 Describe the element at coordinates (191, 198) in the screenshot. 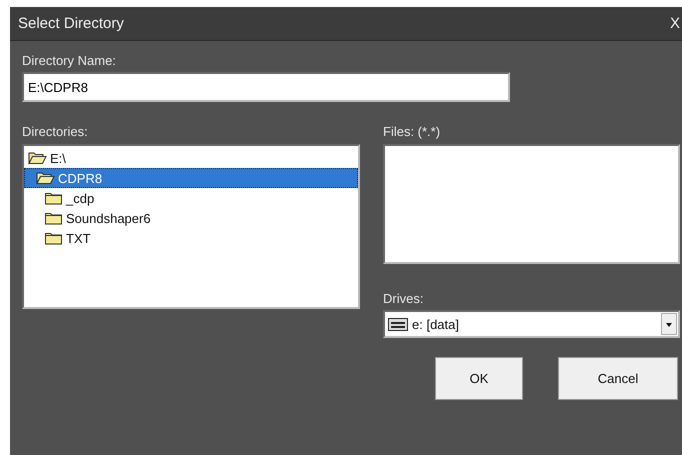

I see `directory-item: _cdp` at that location.